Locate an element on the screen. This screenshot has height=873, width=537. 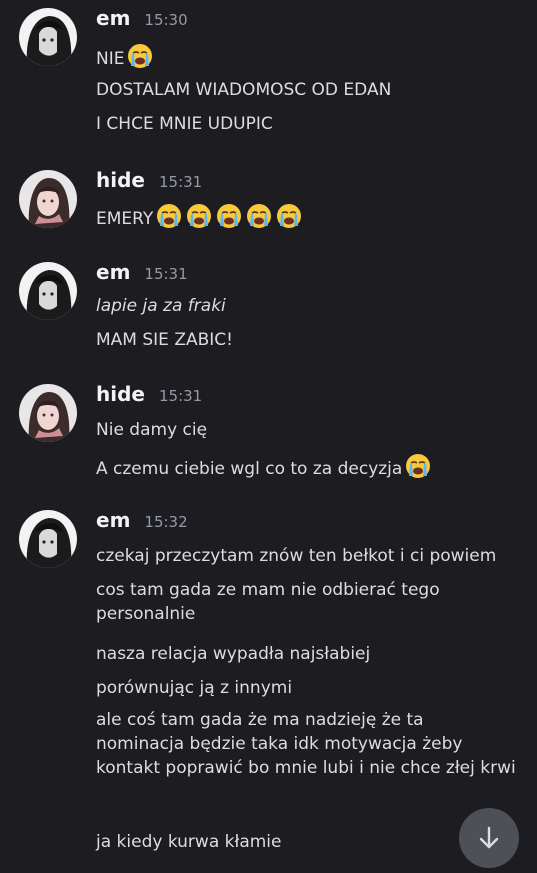
message-line: nasza relacja wypadła najsłabiej is located at coordinates (233, 654).